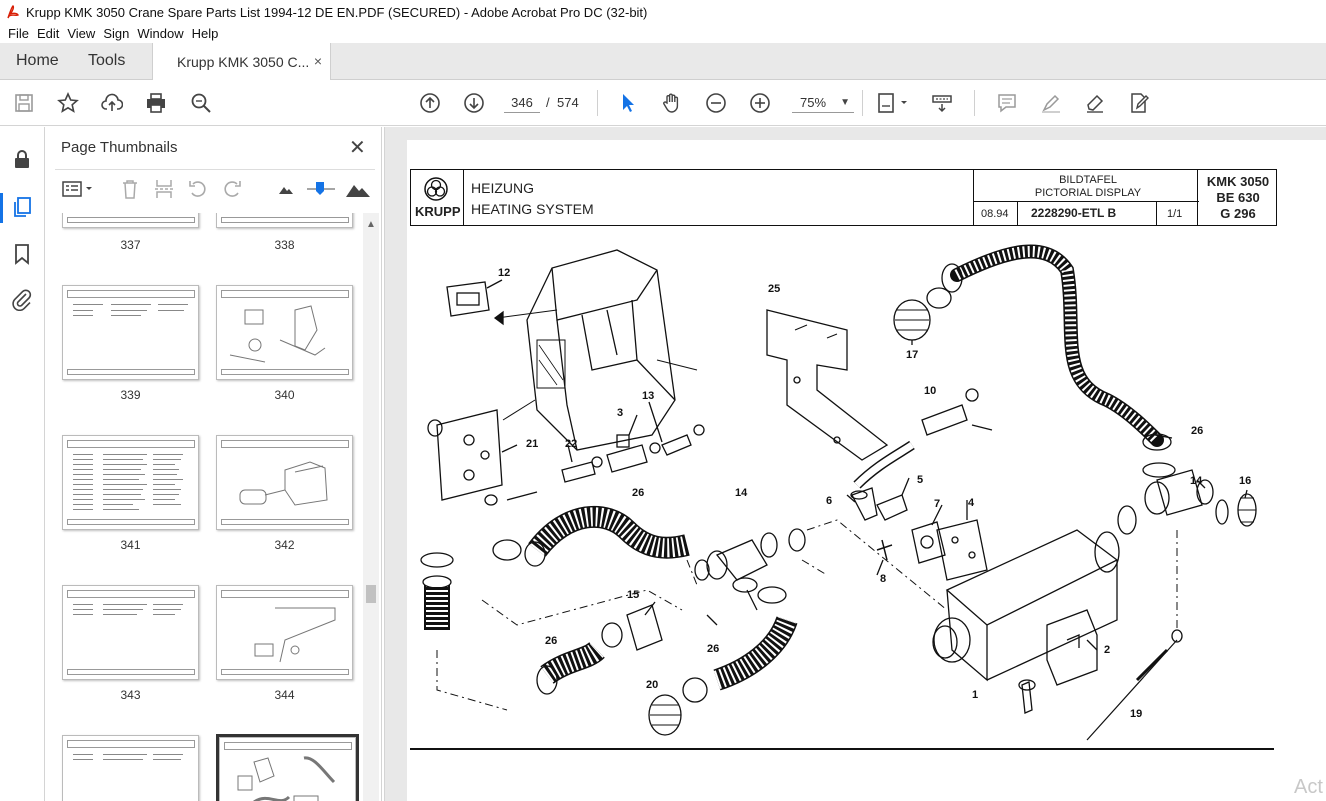 This screenshot has width=1326, height=801. I want to click on menu-edit: Edit, so click(48, 33).